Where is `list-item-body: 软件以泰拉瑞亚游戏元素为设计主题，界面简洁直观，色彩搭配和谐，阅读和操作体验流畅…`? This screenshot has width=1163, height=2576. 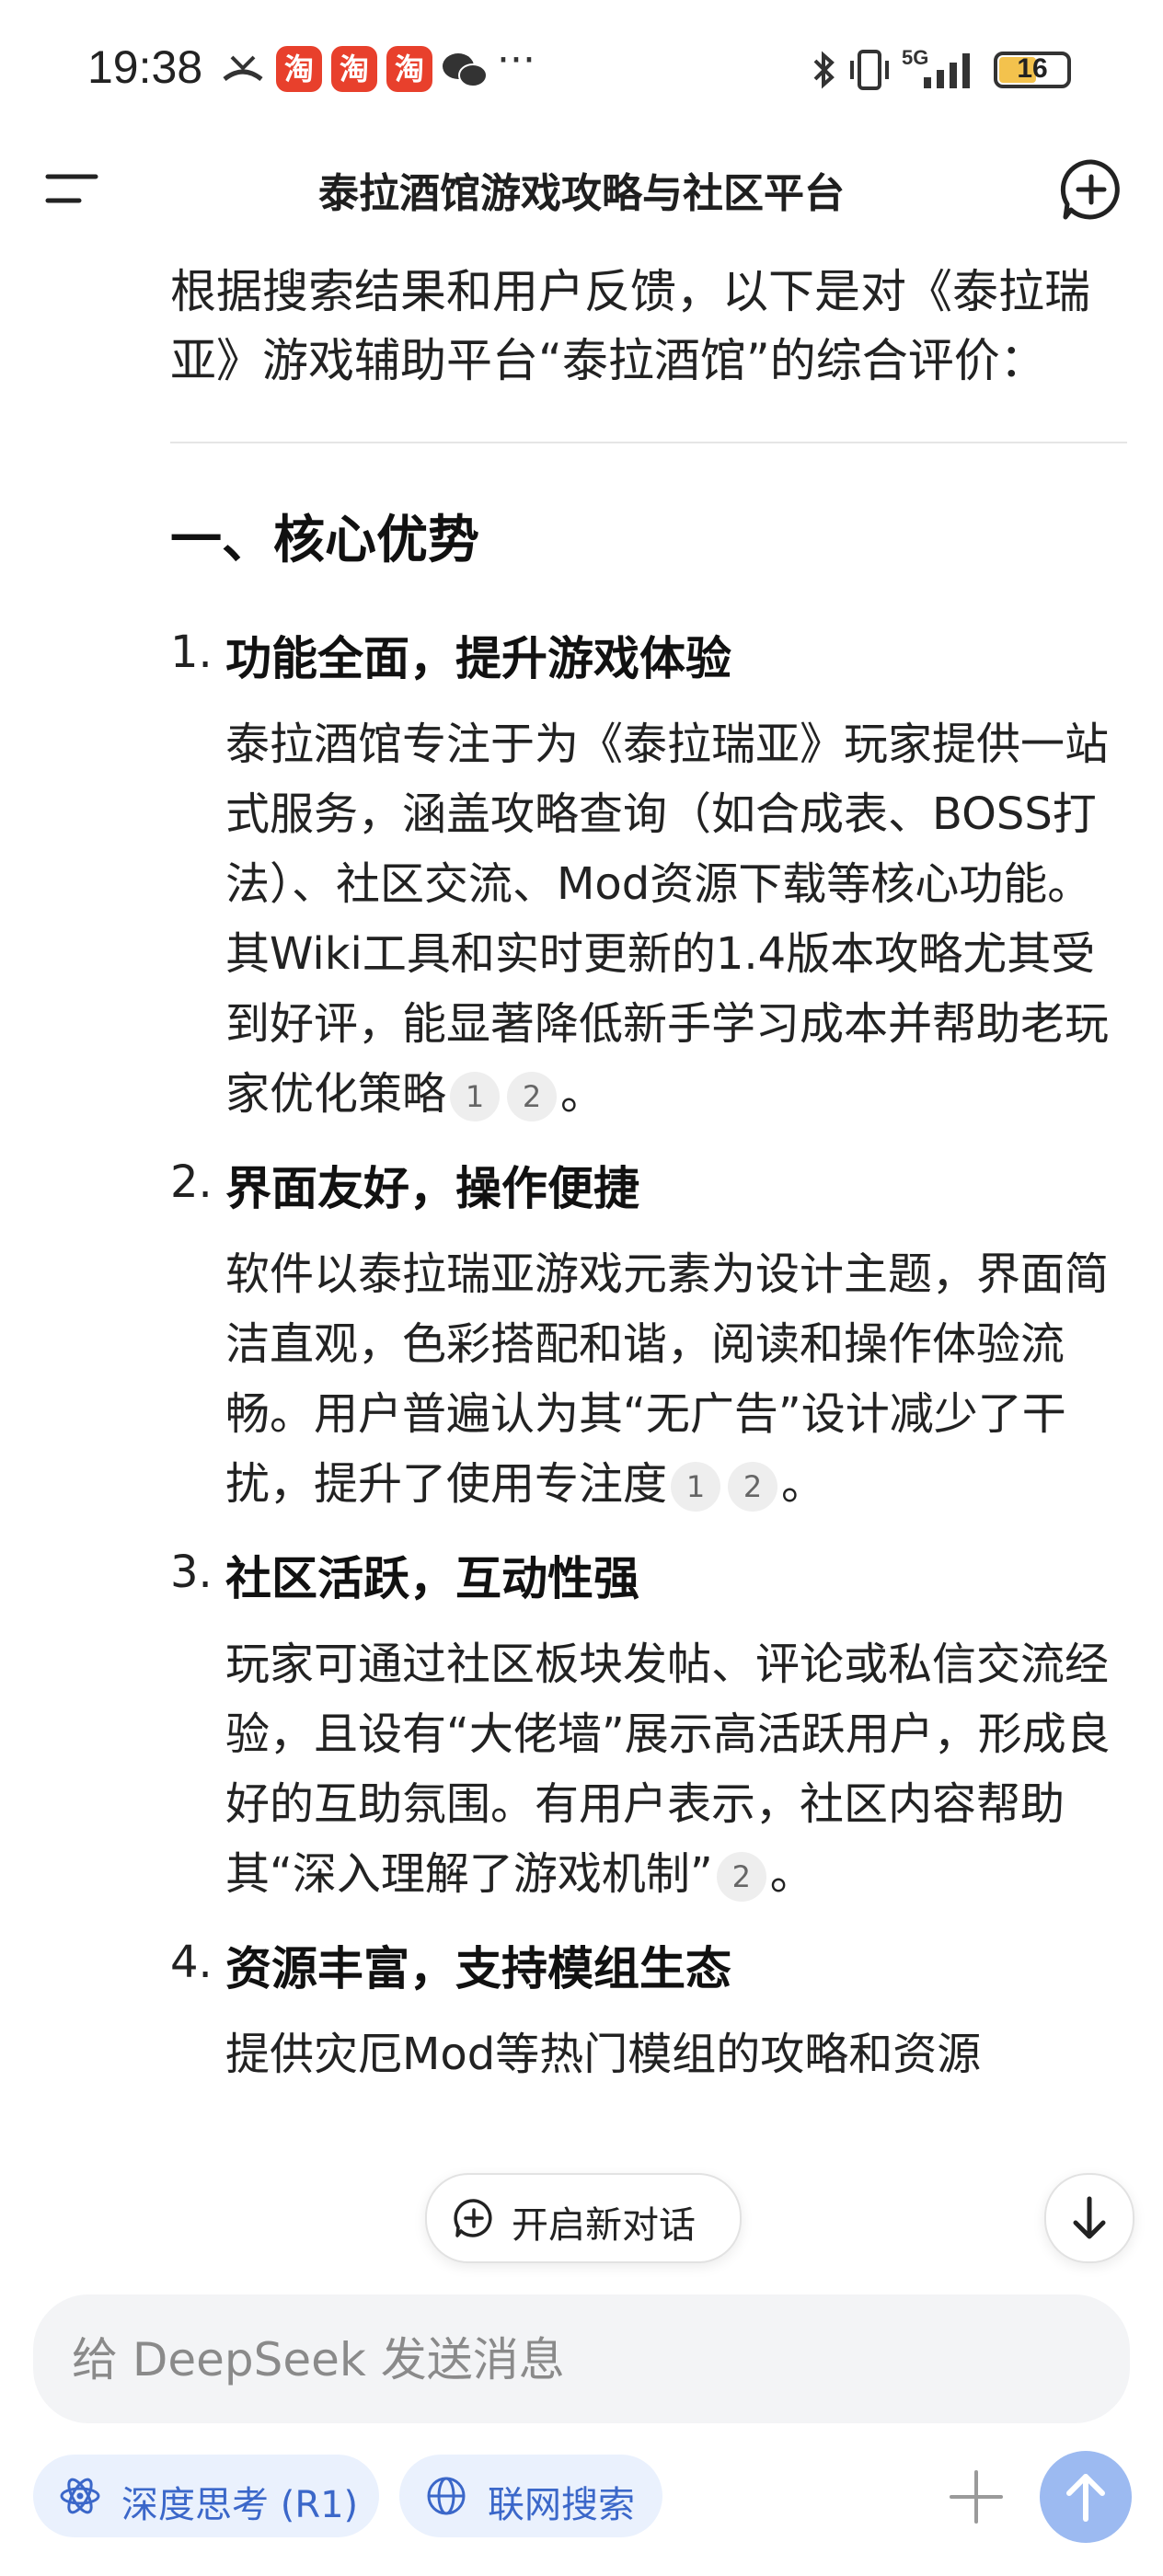
list-item-body: 软件以泰拉瑞亚游戏元素为设计主题，界面简洁直观，色彩搭配和谐，阅读和操作体验流畅… is located at coordinates (676, 1379).